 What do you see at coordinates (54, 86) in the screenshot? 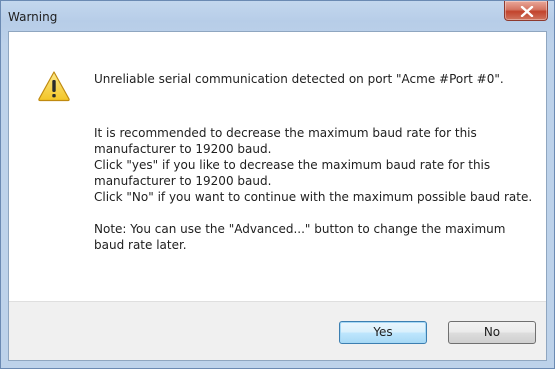
I see `warning-triangle-icon` at bounding box center [54, 86].